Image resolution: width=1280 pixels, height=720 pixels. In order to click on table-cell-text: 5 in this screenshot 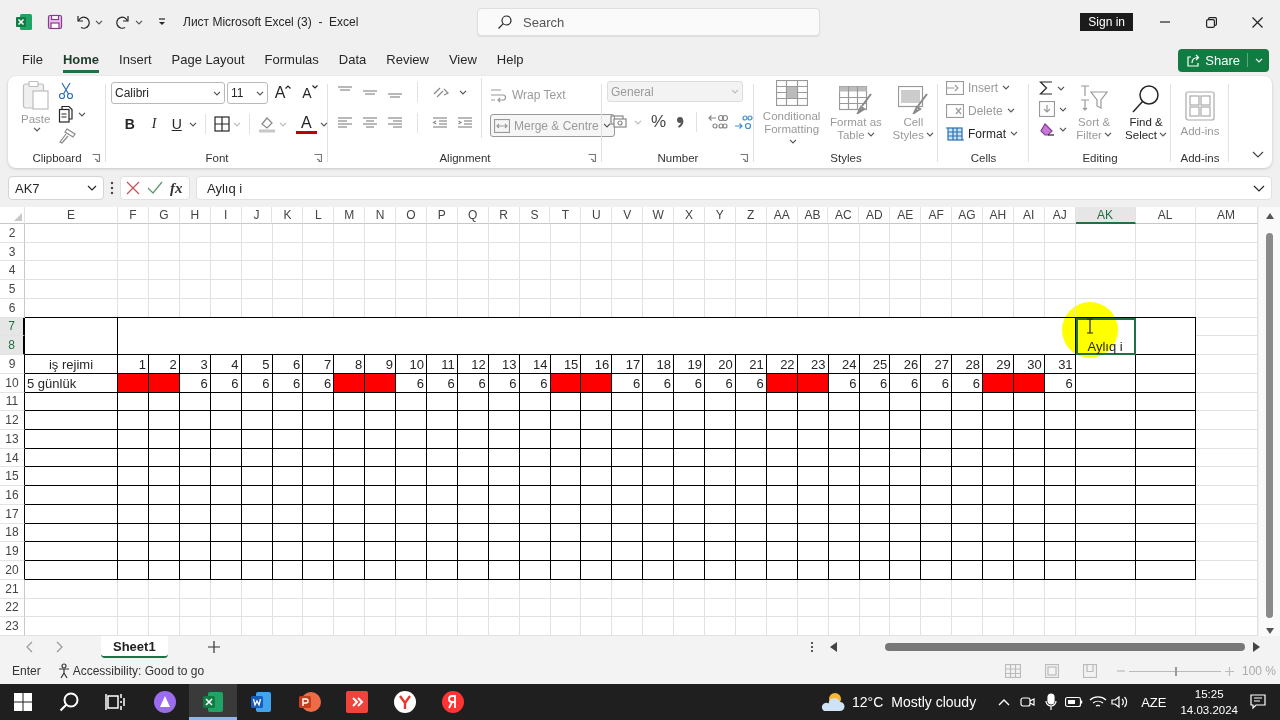, I will do `click(266, 364)`.